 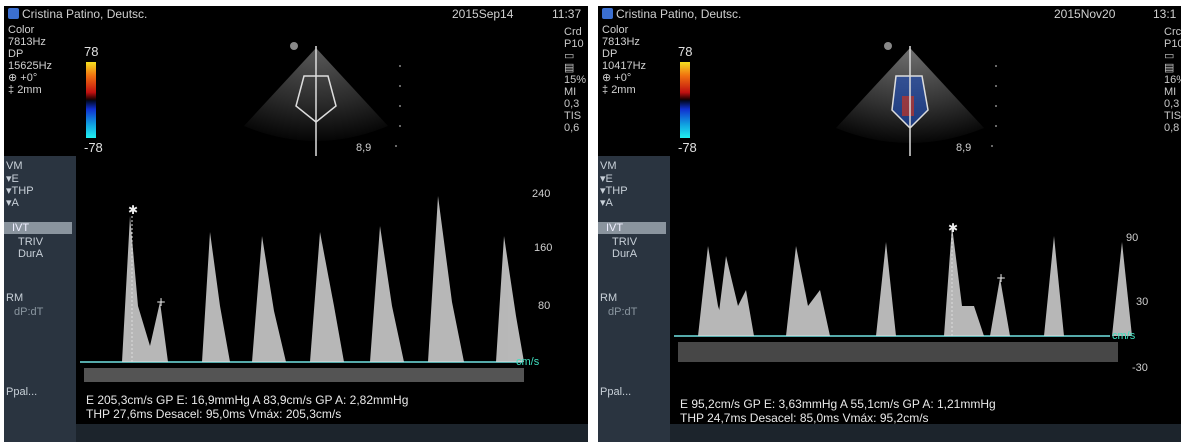 What do you see at coordinates (687, 147) in the screenshot?
I see `right-color-min: -78` at bounding box center [687, 147].